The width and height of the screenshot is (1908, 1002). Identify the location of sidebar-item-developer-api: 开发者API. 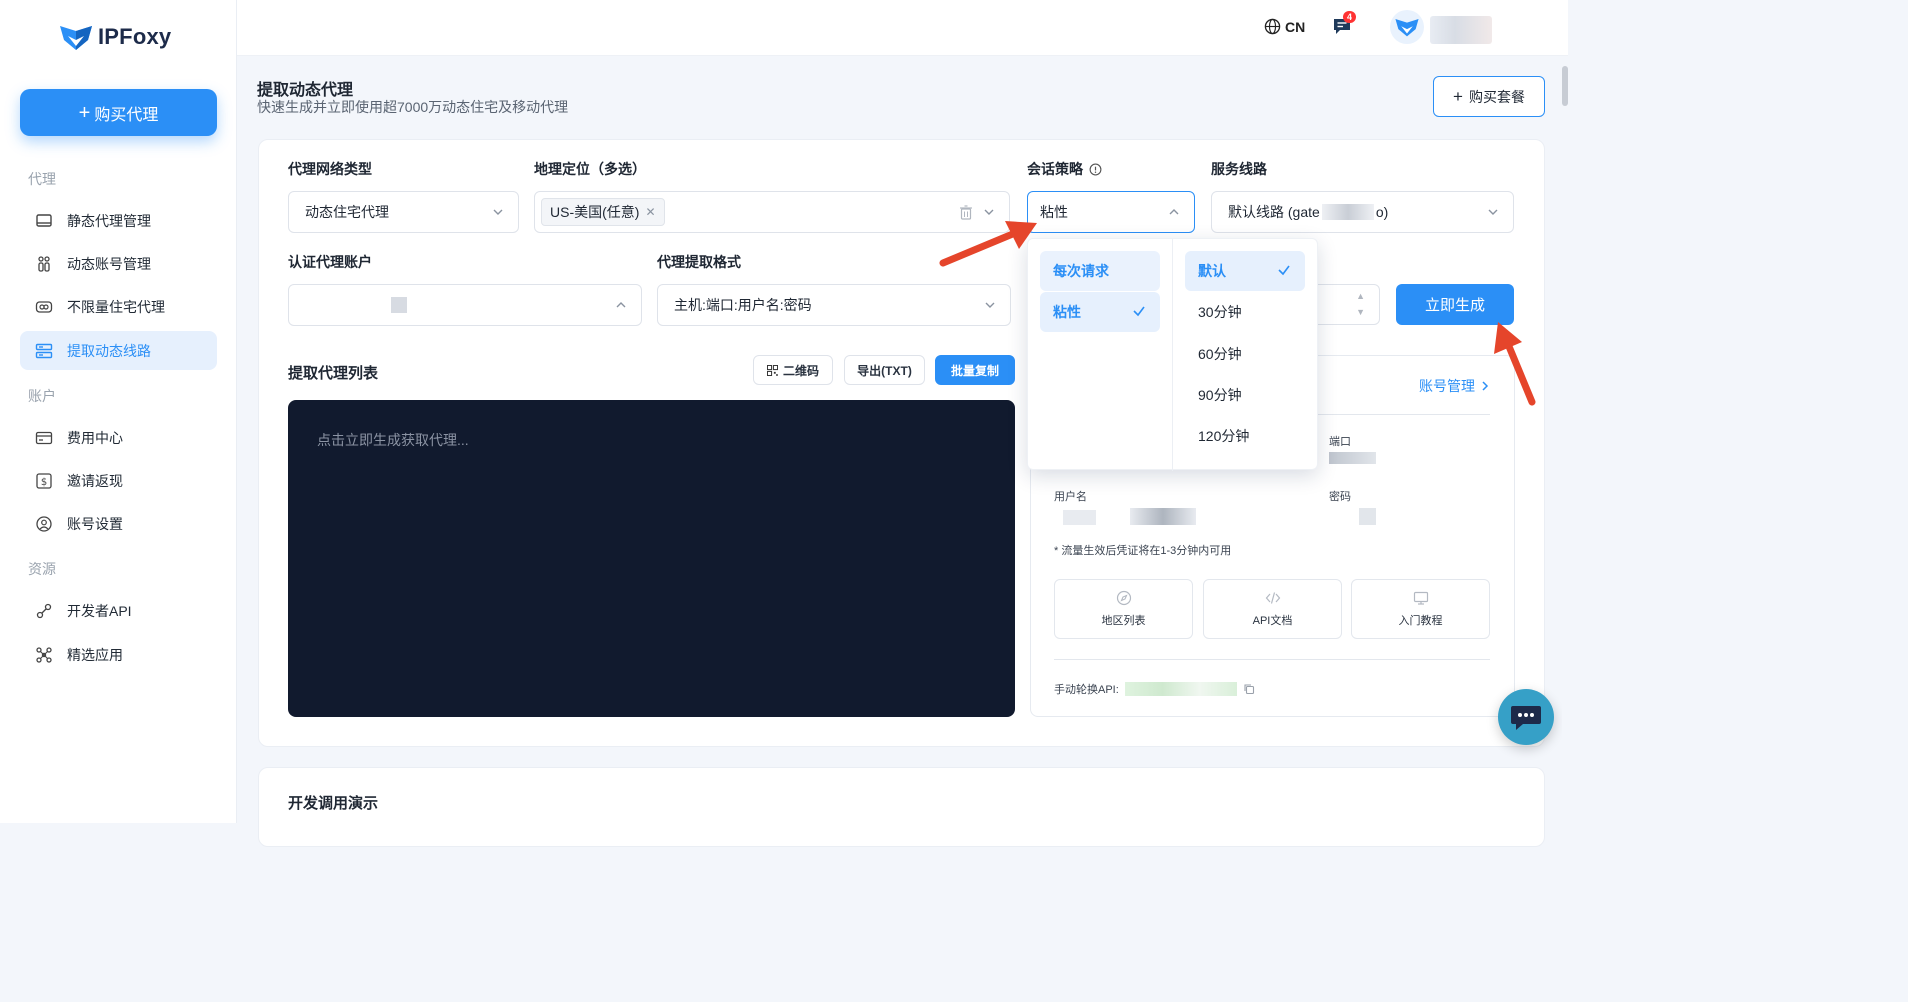
(118, 610).